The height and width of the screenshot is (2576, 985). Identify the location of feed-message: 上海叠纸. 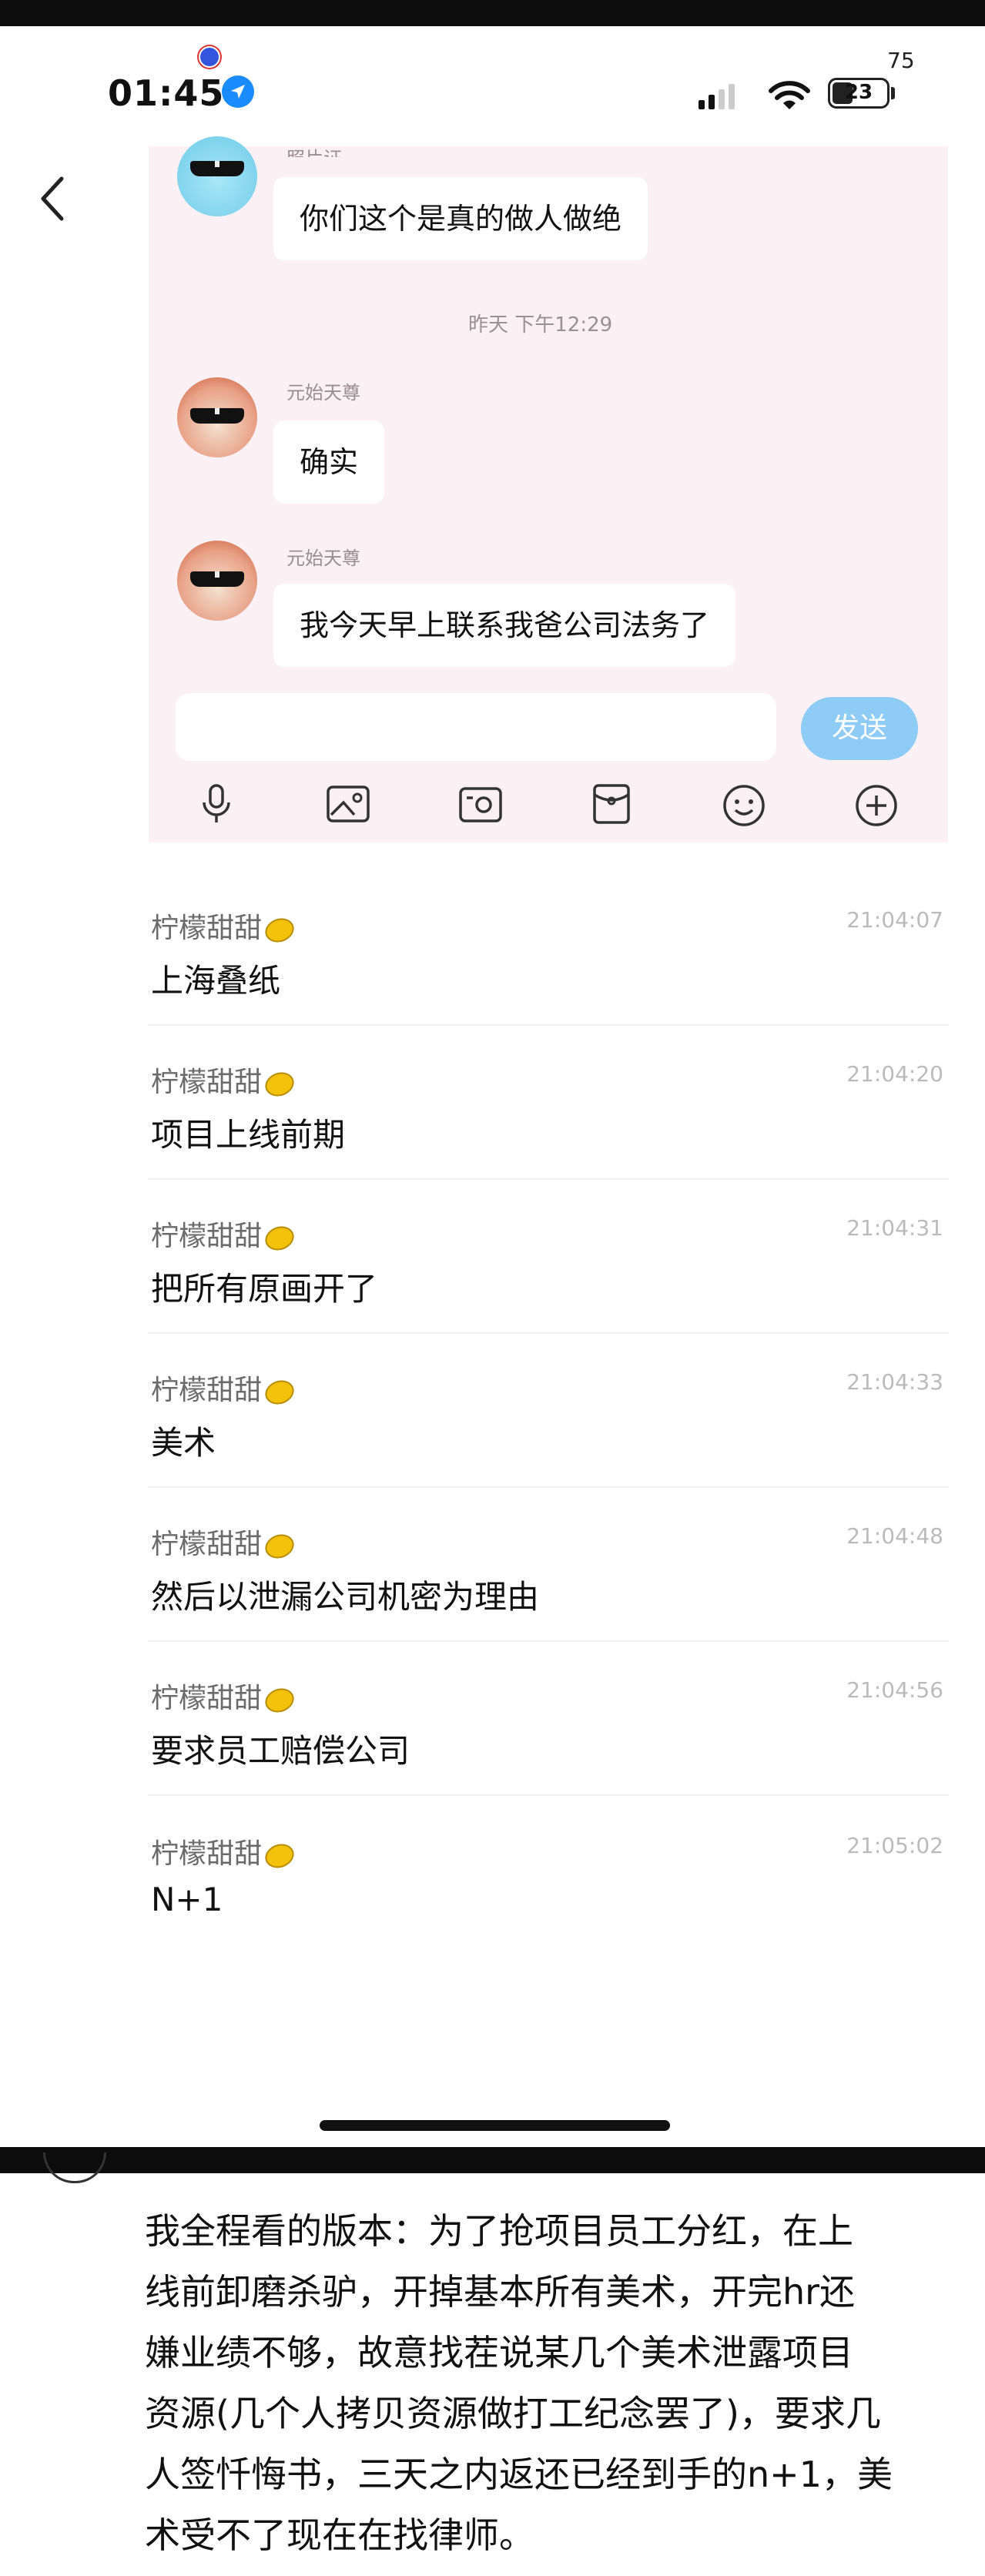
(216, 981).